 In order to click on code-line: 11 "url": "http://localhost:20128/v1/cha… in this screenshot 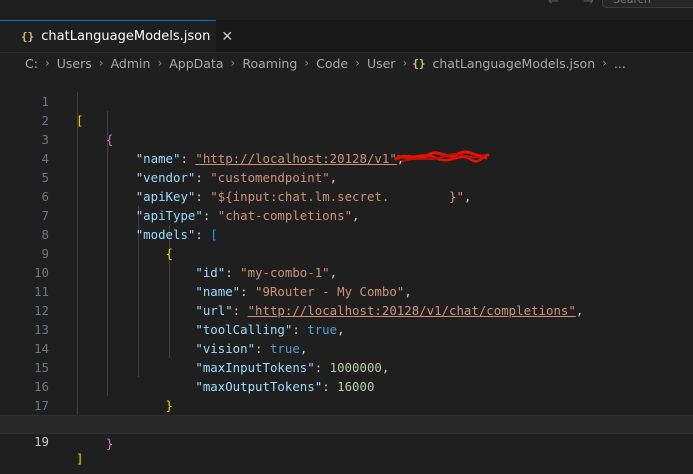, I will do `click(346, 290)`.